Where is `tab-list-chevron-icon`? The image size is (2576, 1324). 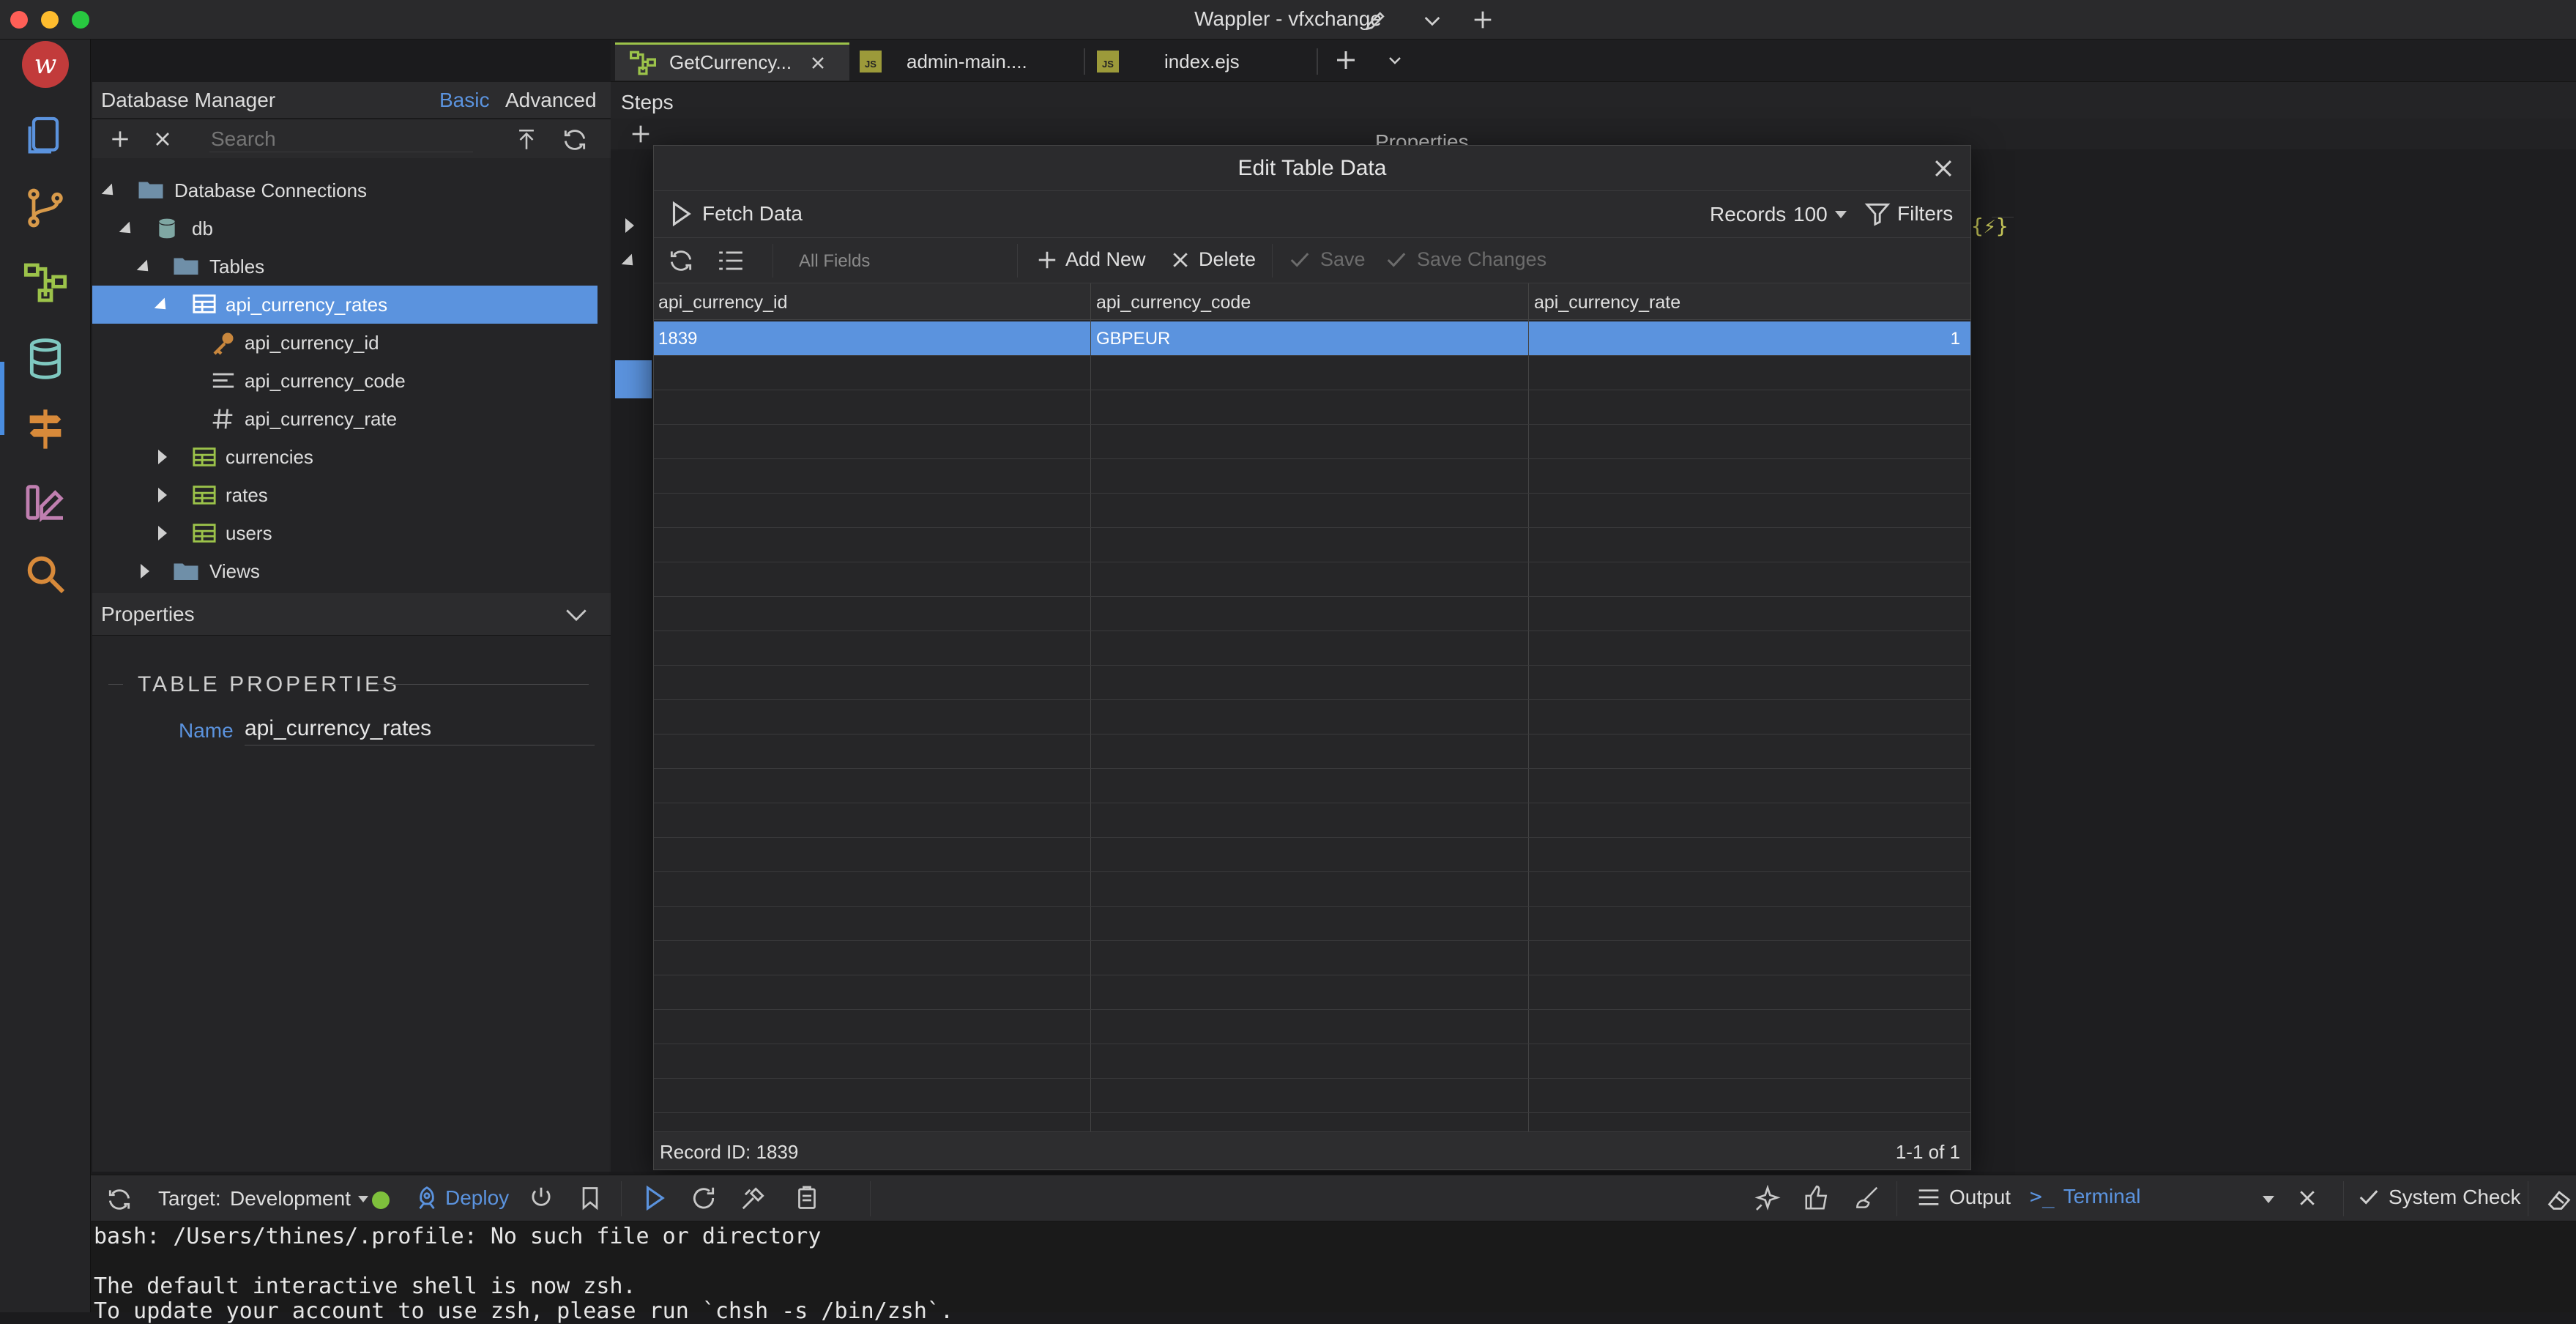 tab-list-chevron-icon is located at coordinates (1394, 60).